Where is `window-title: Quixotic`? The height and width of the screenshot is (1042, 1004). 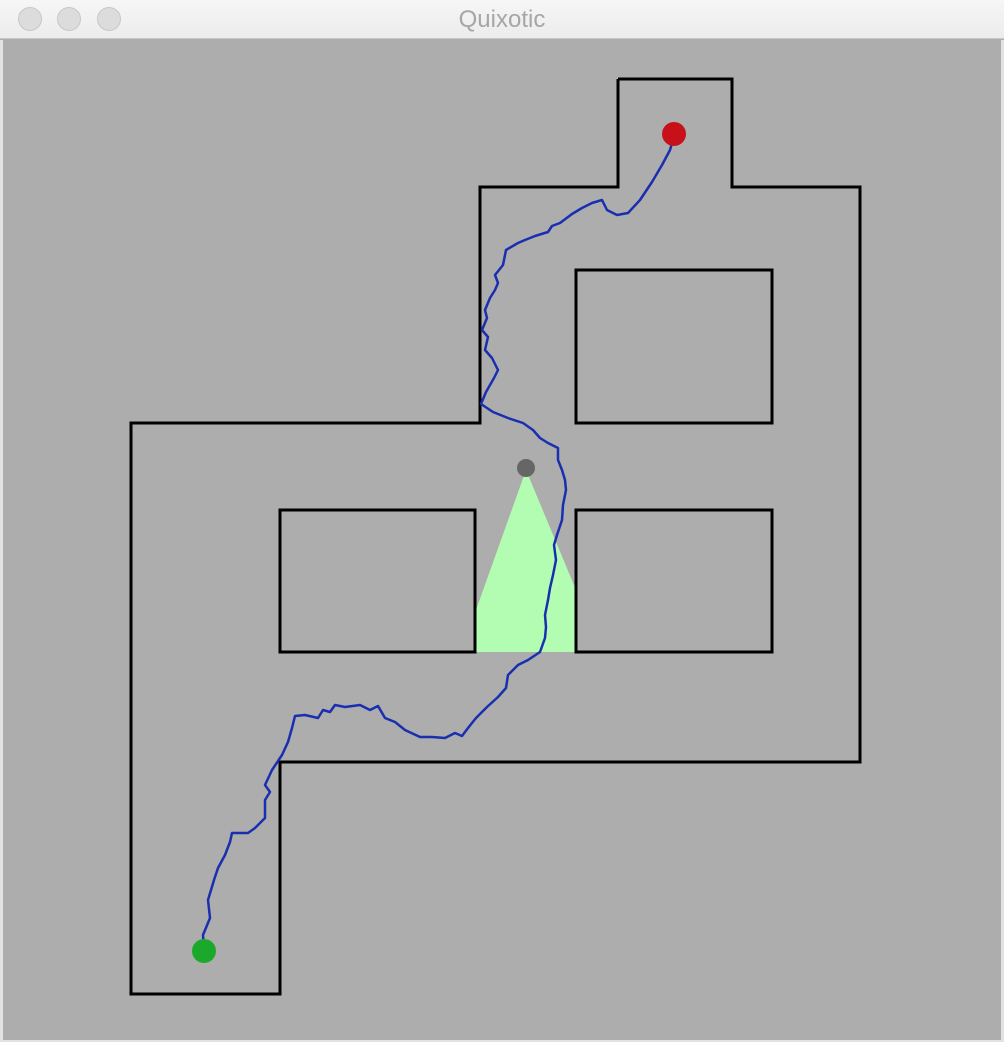
window-title: Quixotic is located at coordinates (502, 19).